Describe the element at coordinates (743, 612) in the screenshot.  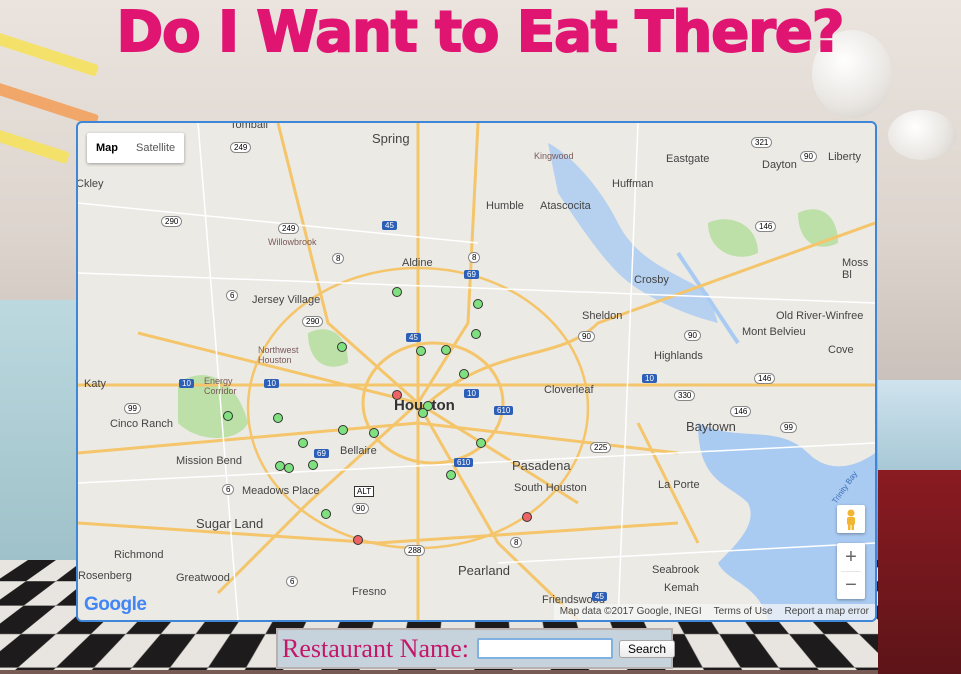
I see `terms-link: Terms of Use` at that location.